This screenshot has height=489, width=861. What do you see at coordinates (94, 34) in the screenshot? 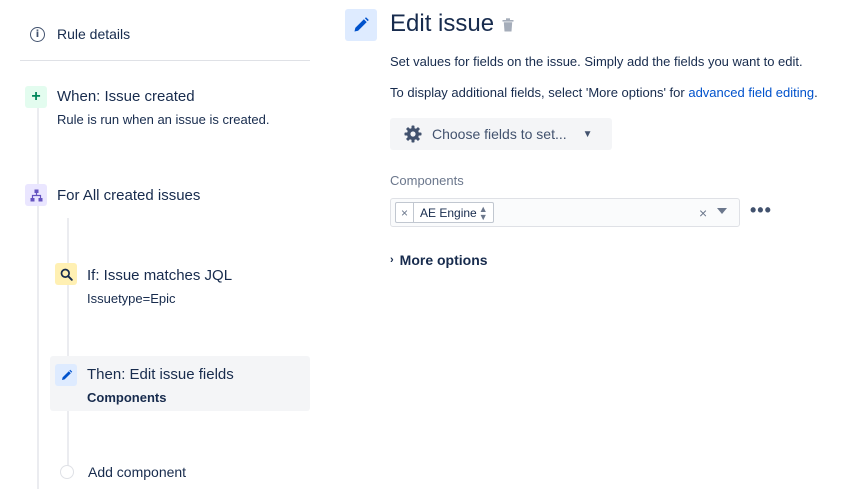
I see `rule-details-label: Rule details` at bounding box center [94, 34].